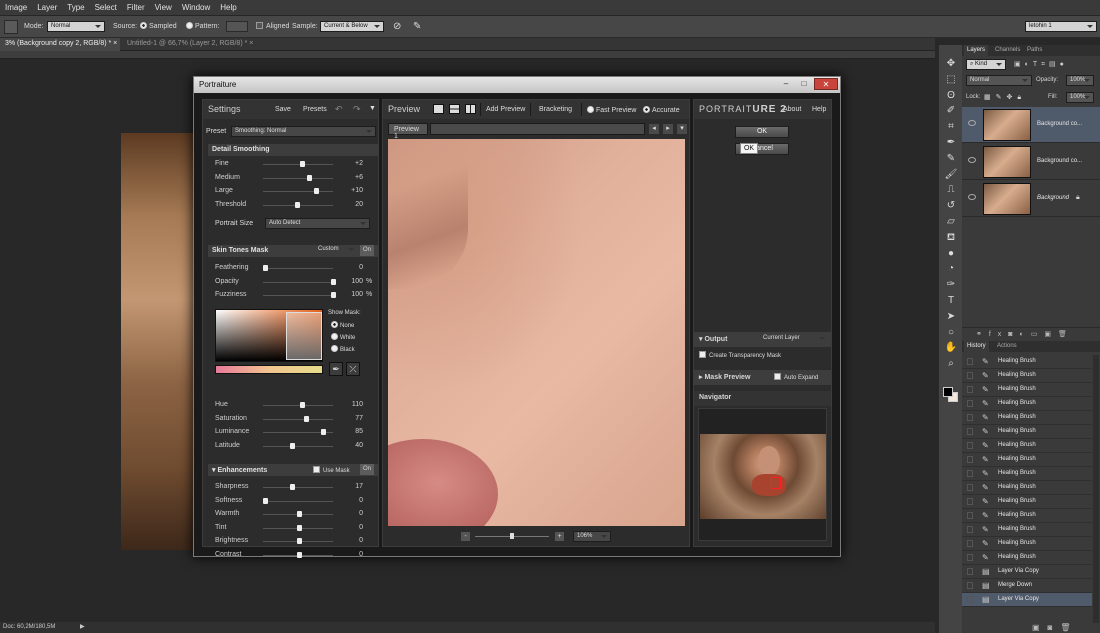  What do you see at coordinates (348, 418) in the screenshot?
I see `slider-value: 77` at bounding box center [348, 418].